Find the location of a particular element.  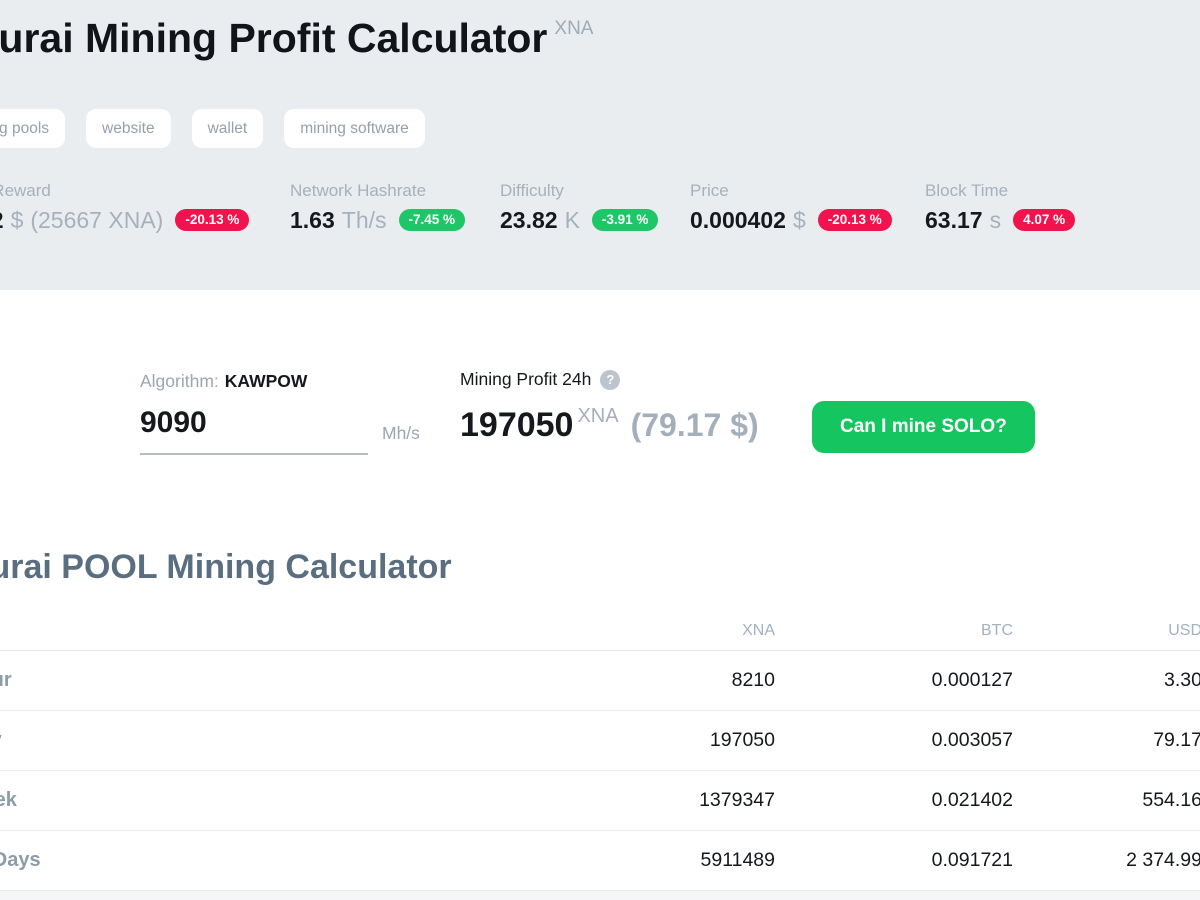

stat-label: Block Time is located at coordinates (967, 190).